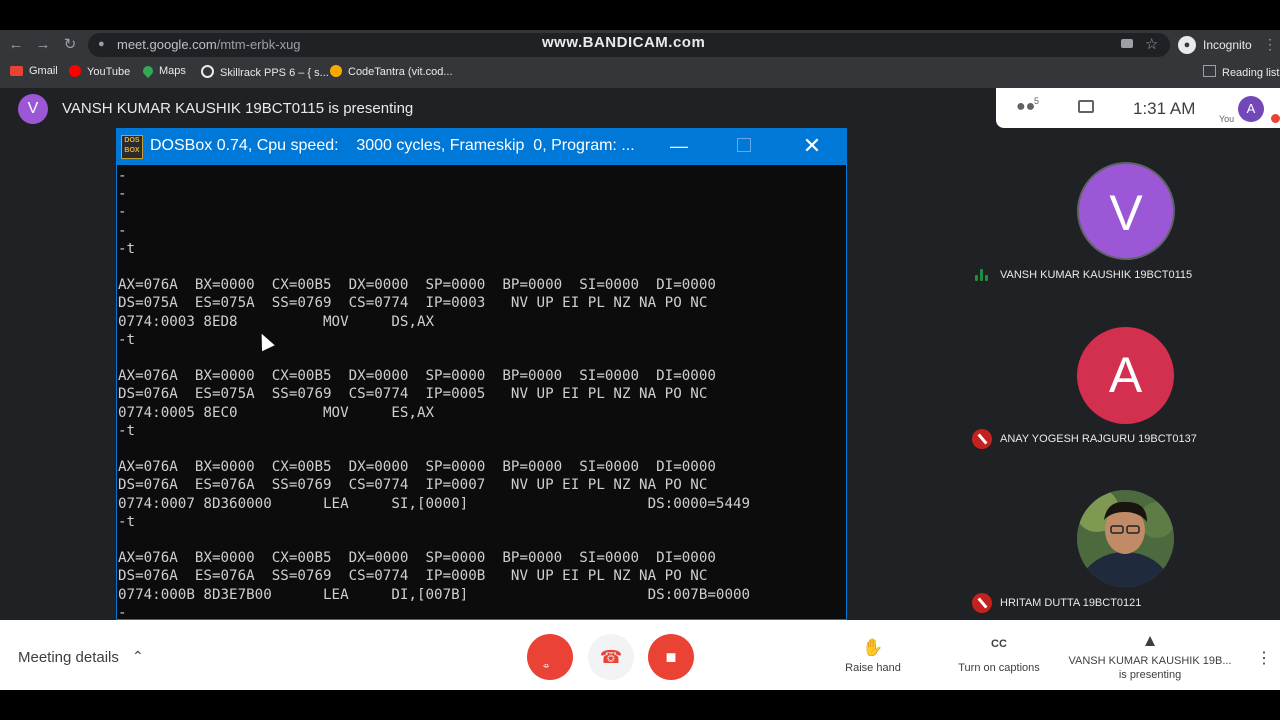 The height and width of the screenshot is (720, 1280). What do you see at coordinates (148, 71) in the screenshot?
I see `maps-icon` at bounding box center [148, 71].